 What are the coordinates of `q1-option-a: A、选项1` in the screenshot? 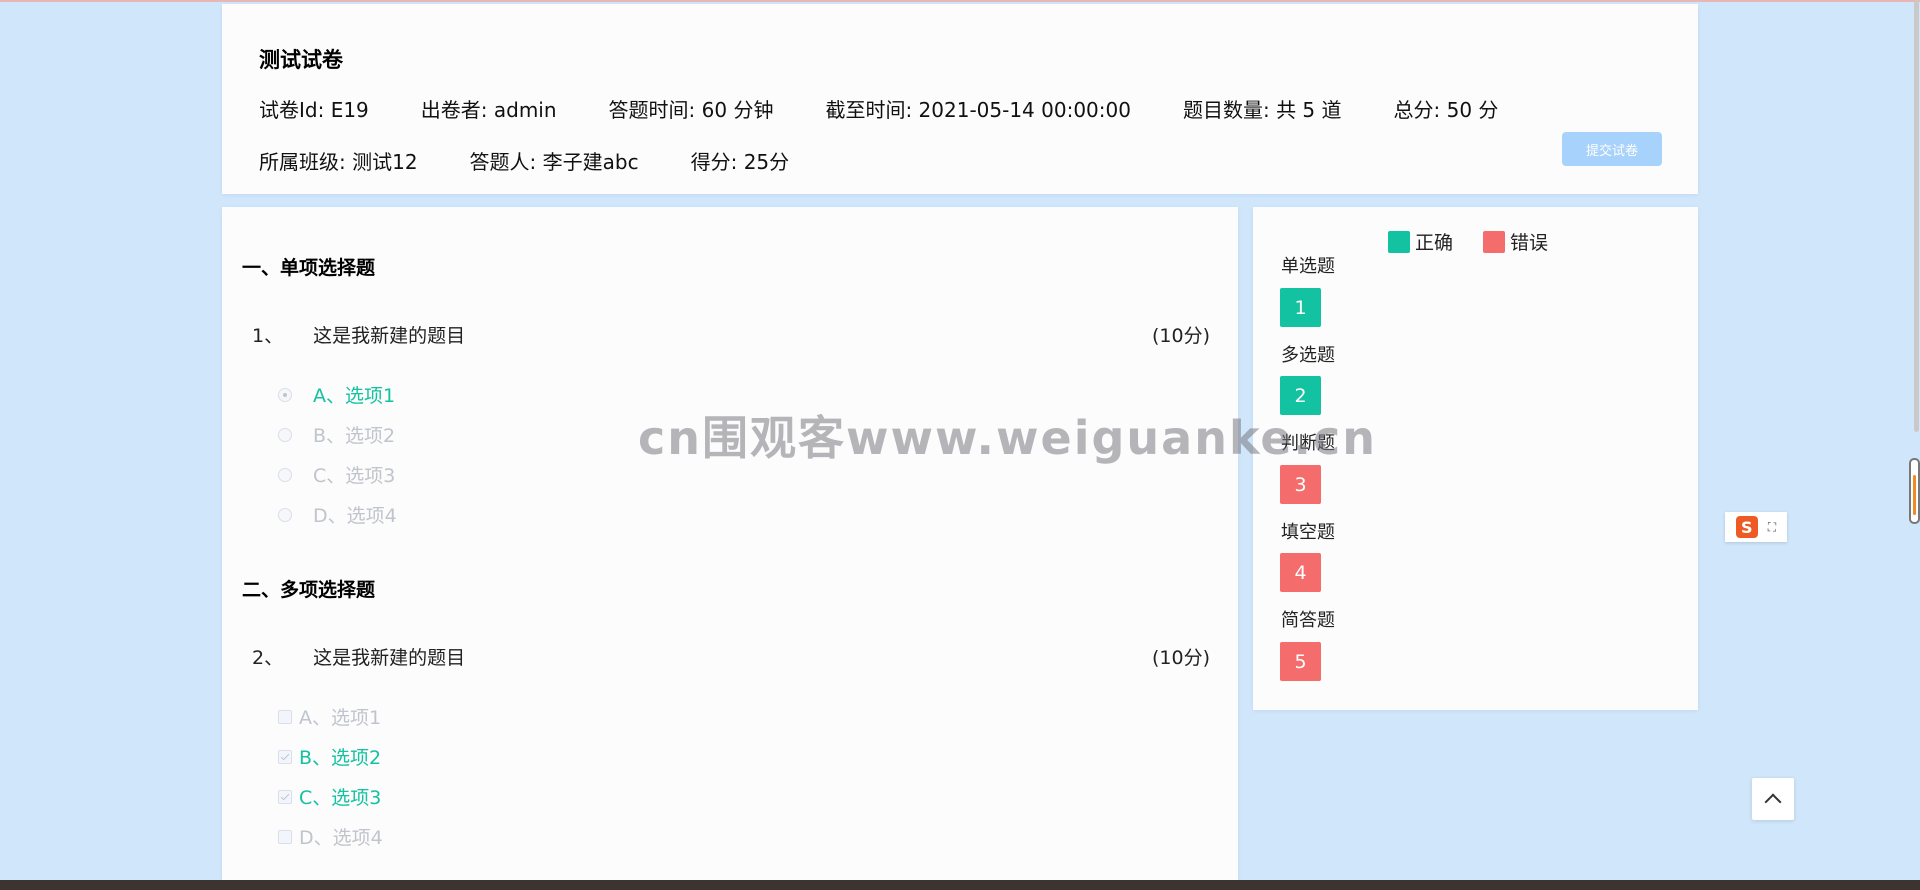 It's located at (336, 394).